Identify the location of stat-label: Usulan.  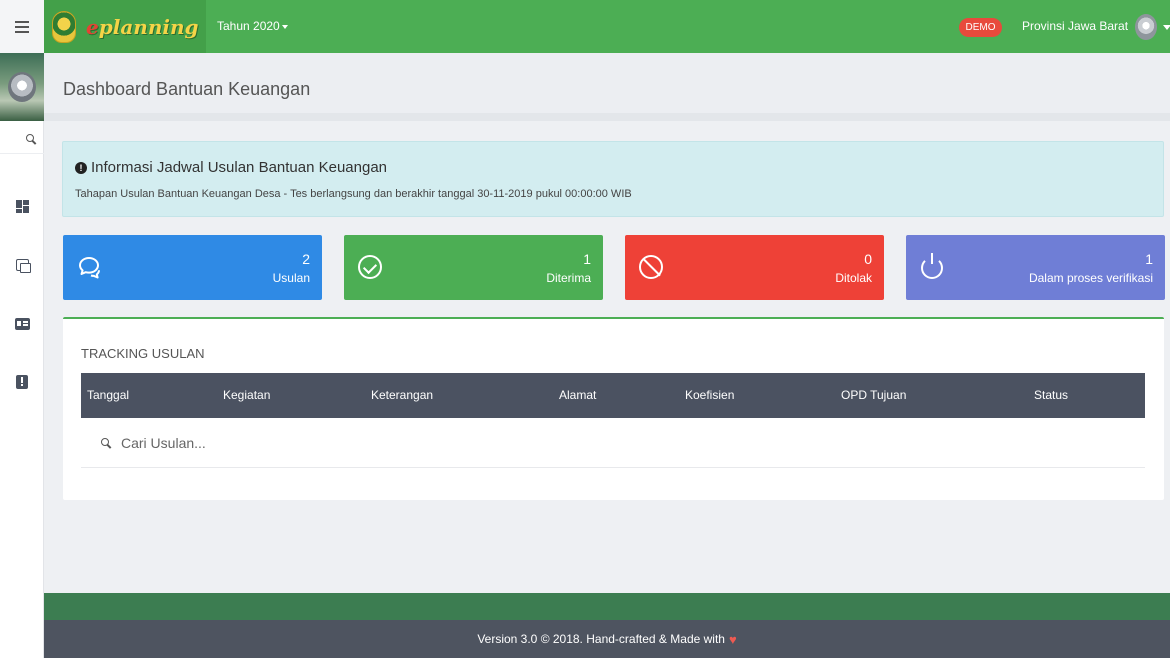
(291, 278).